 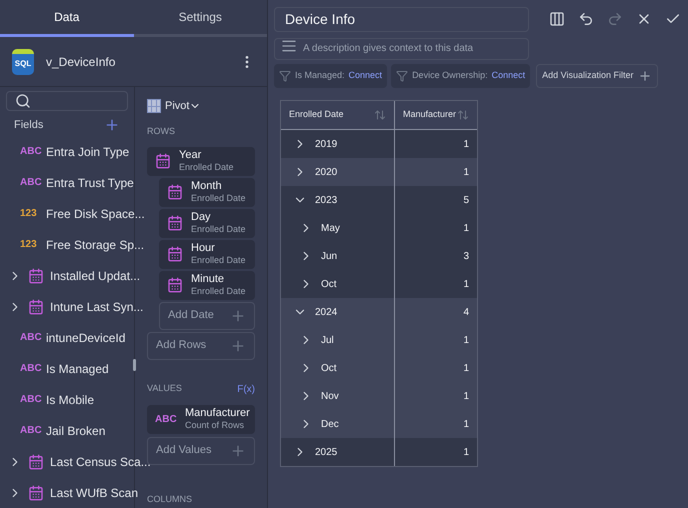 What do you see at coordinates (88, 151) in the screenshot?
I see `field-label: Entra Join Type` at bounding box center [88, 151].